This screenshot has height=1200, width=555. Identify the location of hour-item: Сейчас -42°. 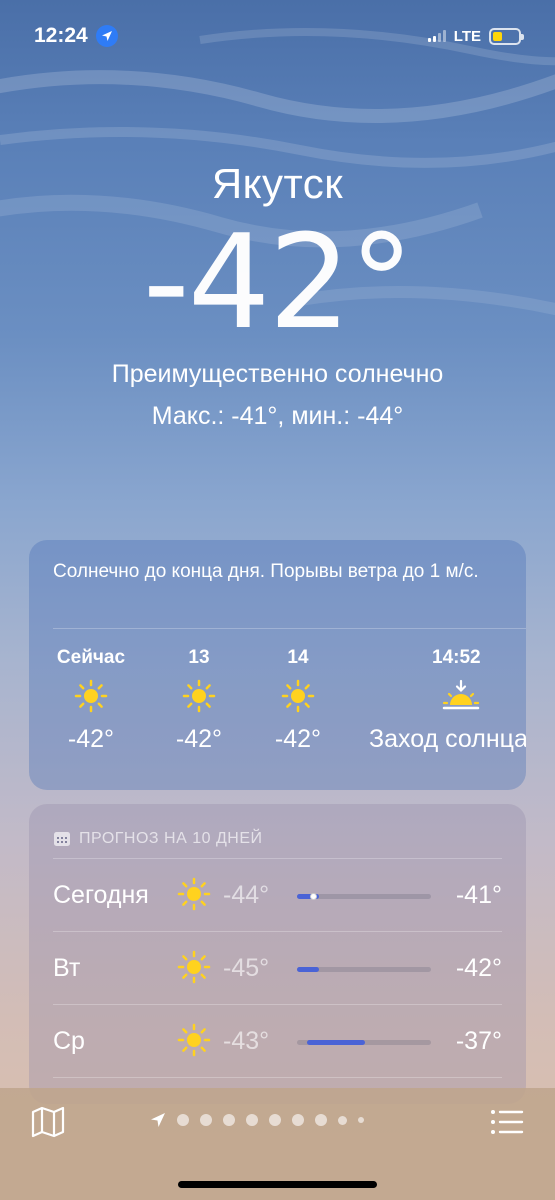
(91, 700).